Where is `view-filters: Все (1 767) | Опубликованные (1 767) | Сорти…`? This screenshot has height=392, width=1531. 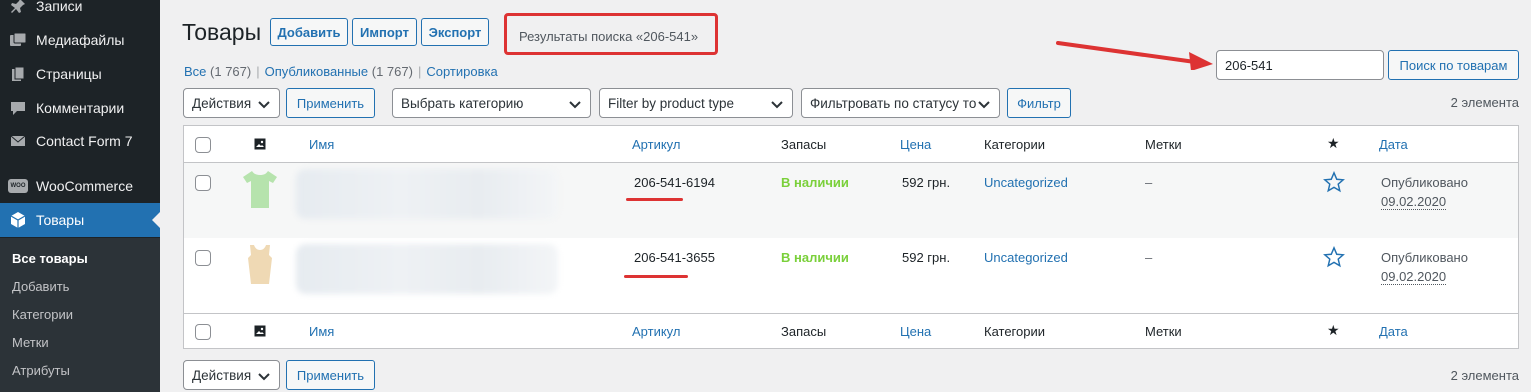
view-filters: Все (1 767) | Опубликованные (1 767) | Сорти… is located at coordinates (341, 71).